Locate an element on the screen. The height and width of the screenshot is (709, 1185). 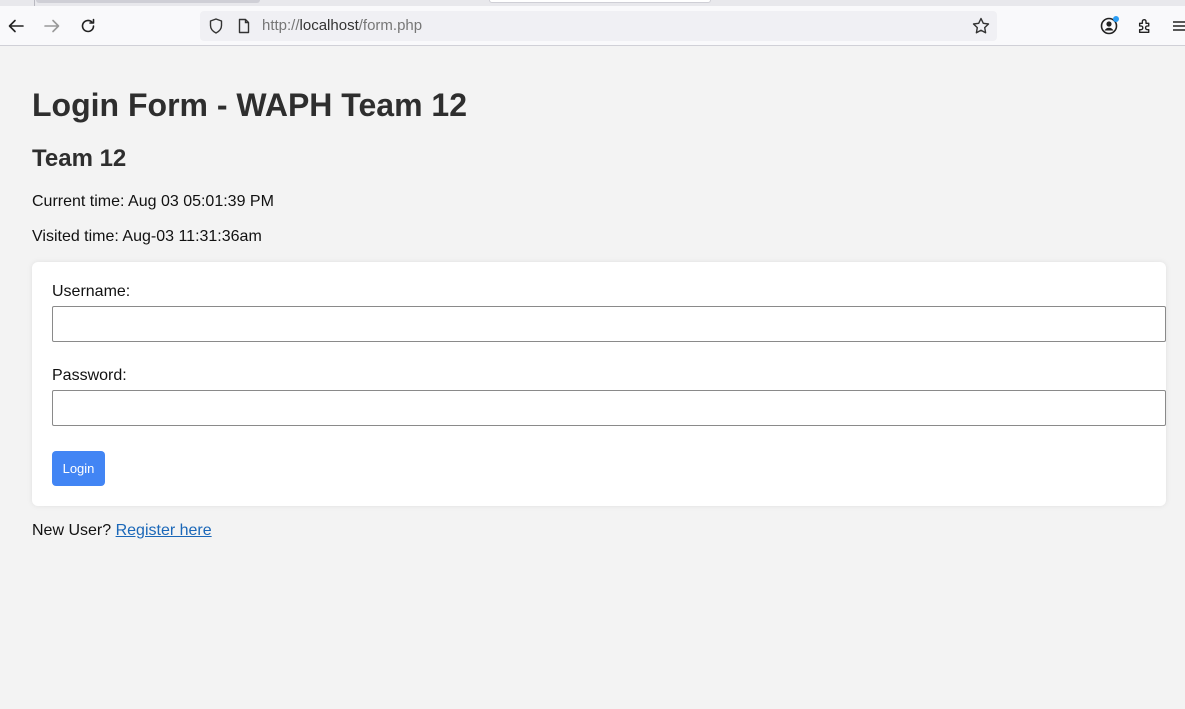
page-title: Login Form - WAPH Team 12 is located at coordinates (249, 105).